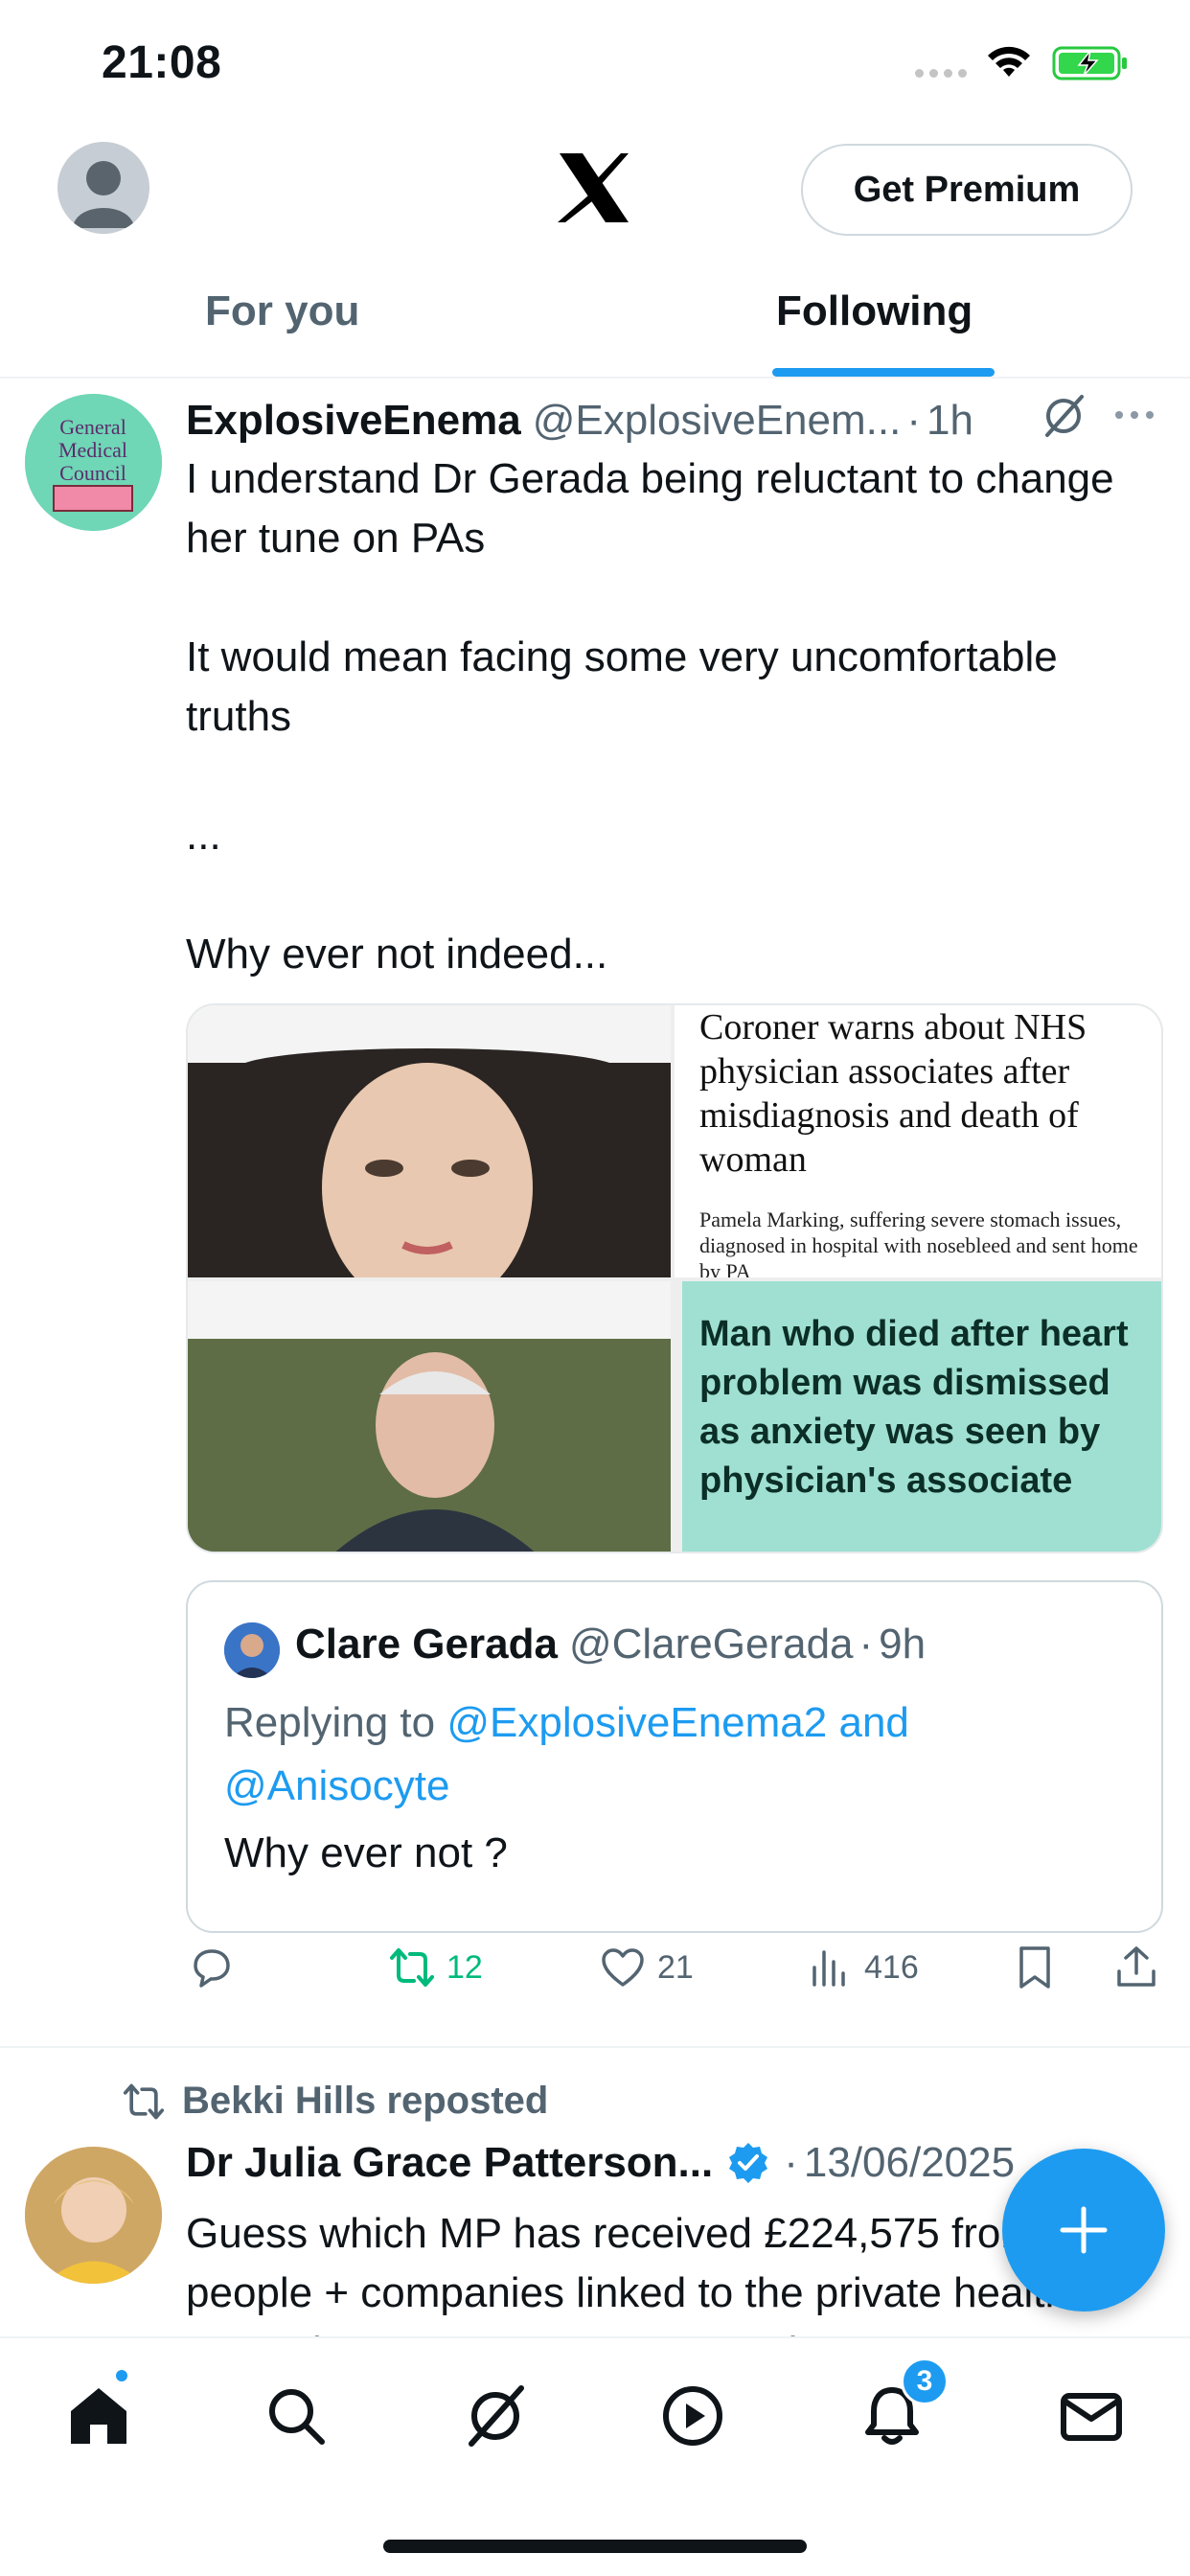  Describe the element at coordinates (967, 190) in the screenshot. I see `get-premium-button: Get Premium` at that location.